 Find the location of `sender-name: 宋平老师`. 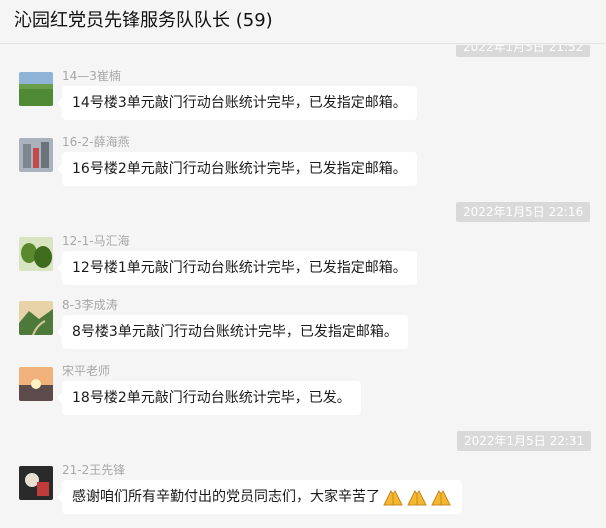

sender-name: 宋平老师 is located at coordinates (86, 371).